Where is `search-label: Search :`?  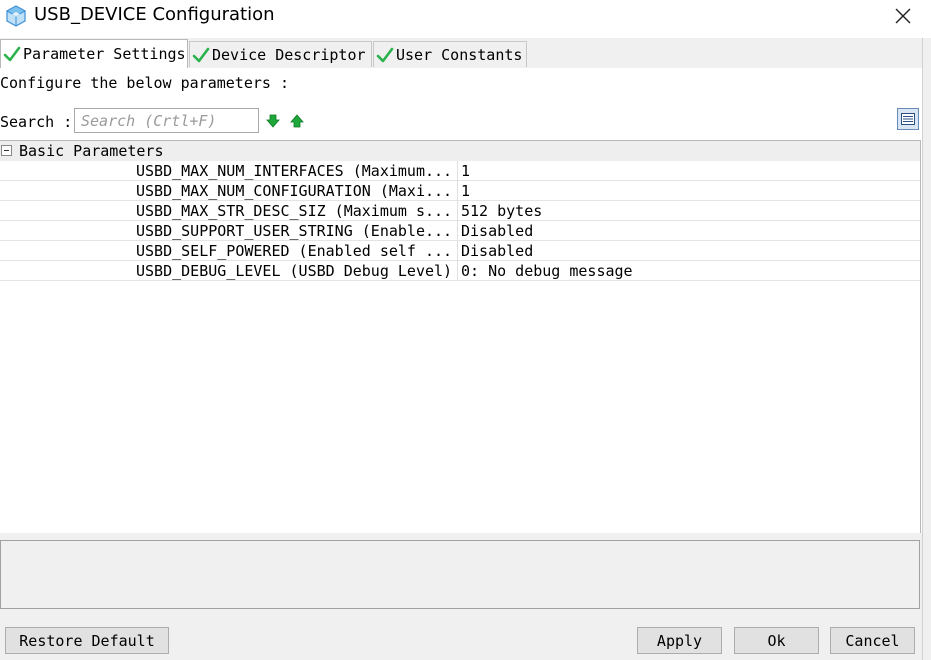 search-label: Search : is located at coordinates (36, 122).